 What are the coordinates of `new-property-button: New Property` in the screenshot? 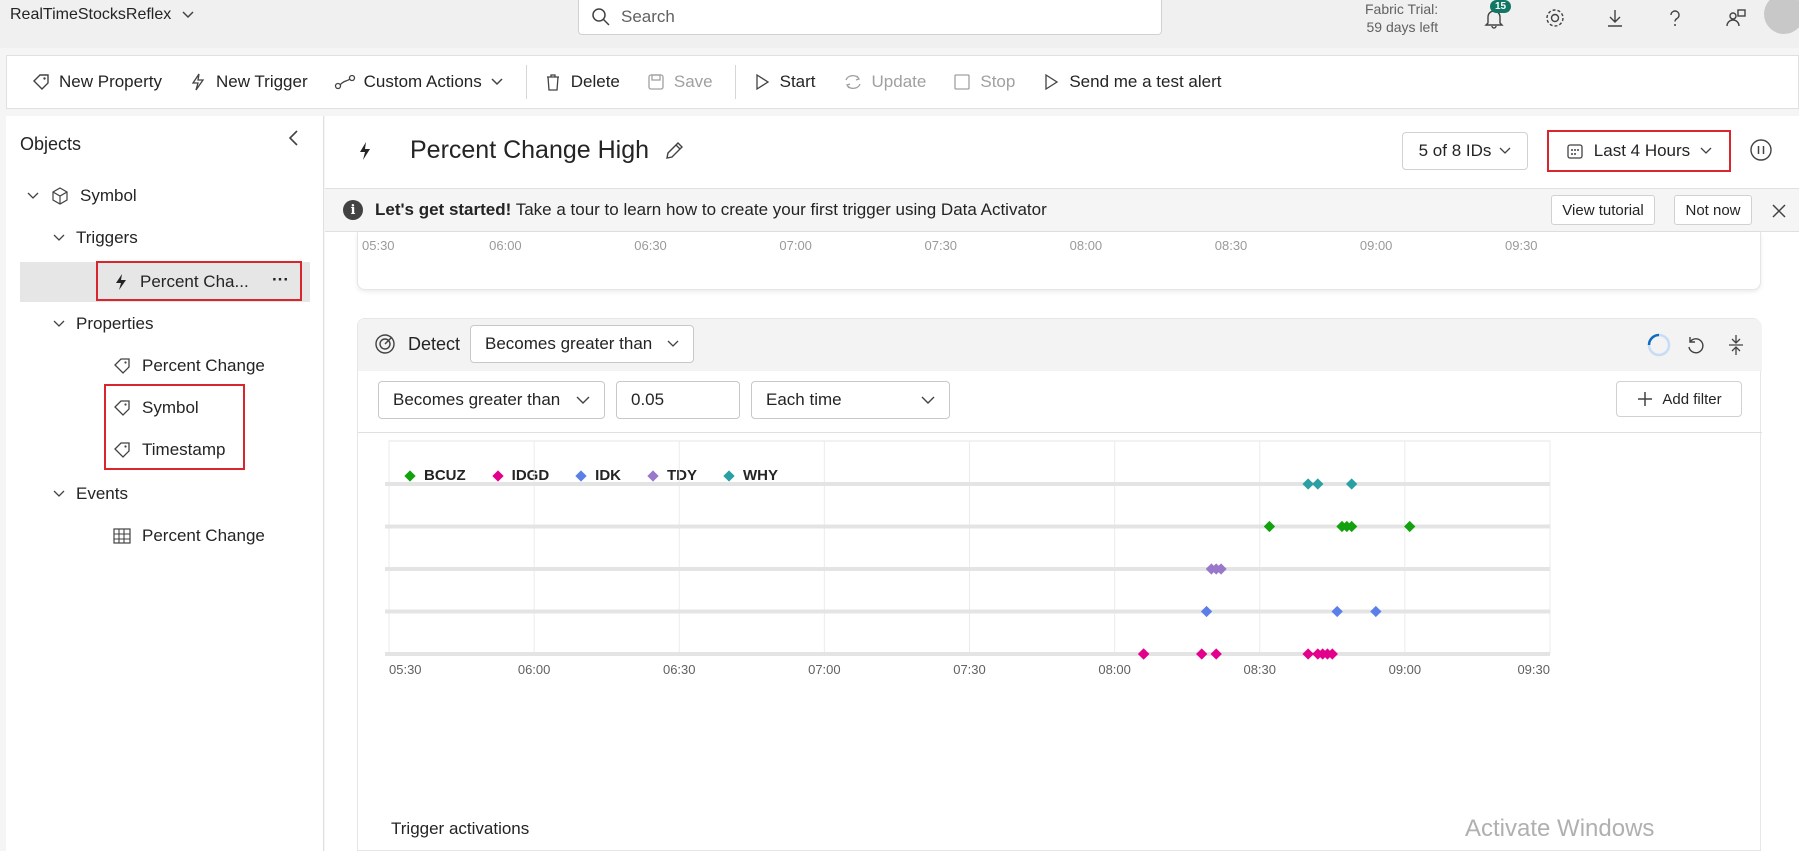 It's located at (99, 82).